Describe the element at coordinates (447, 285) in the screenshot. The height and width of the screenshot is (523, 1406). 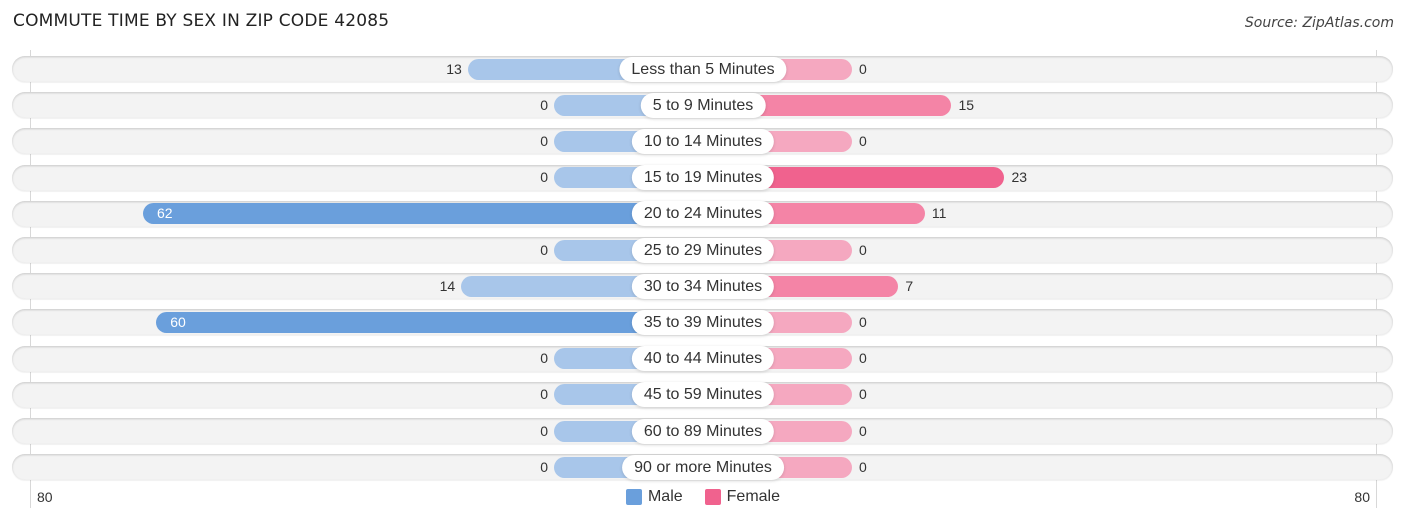
I see `value-label-male: 14` at that location.